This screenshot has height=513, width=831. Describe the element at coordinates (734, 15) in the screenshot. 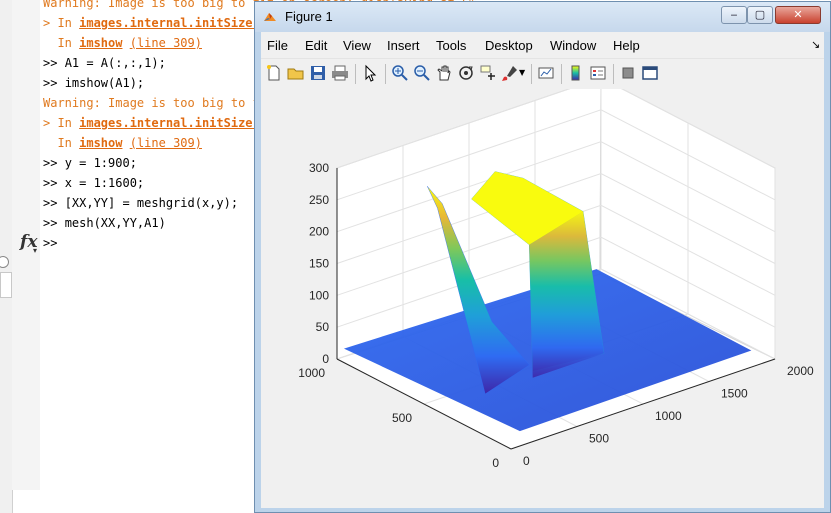

I see `minimize-button: ‒` at that location.